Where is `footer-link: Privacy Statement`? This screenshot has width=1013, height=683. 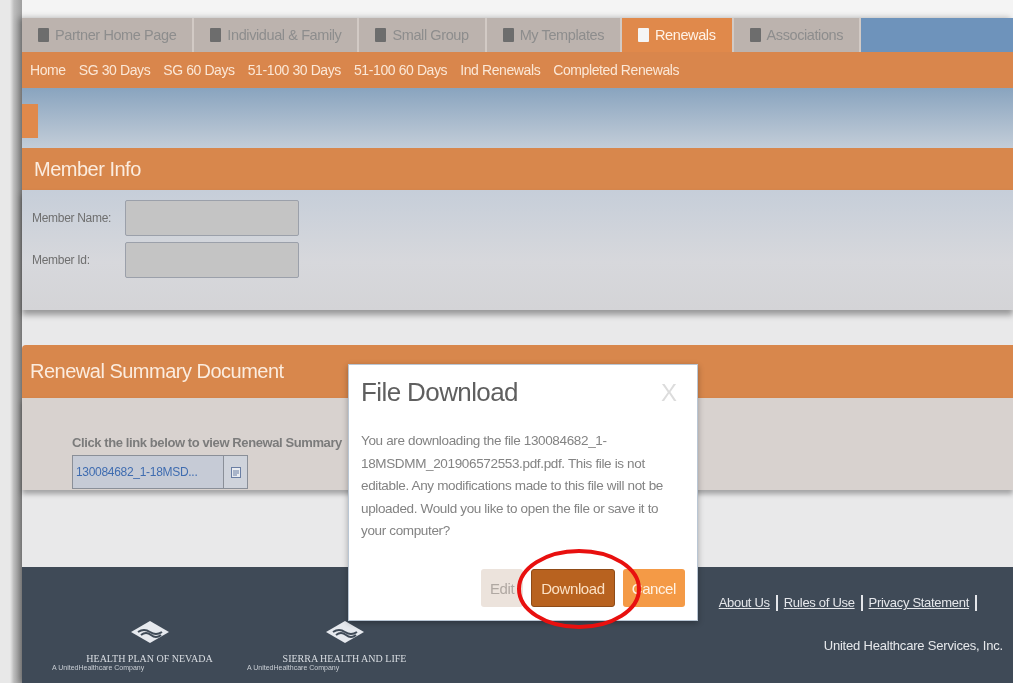
footer-link: Privacy Statement is located at coordinates (919, 603).